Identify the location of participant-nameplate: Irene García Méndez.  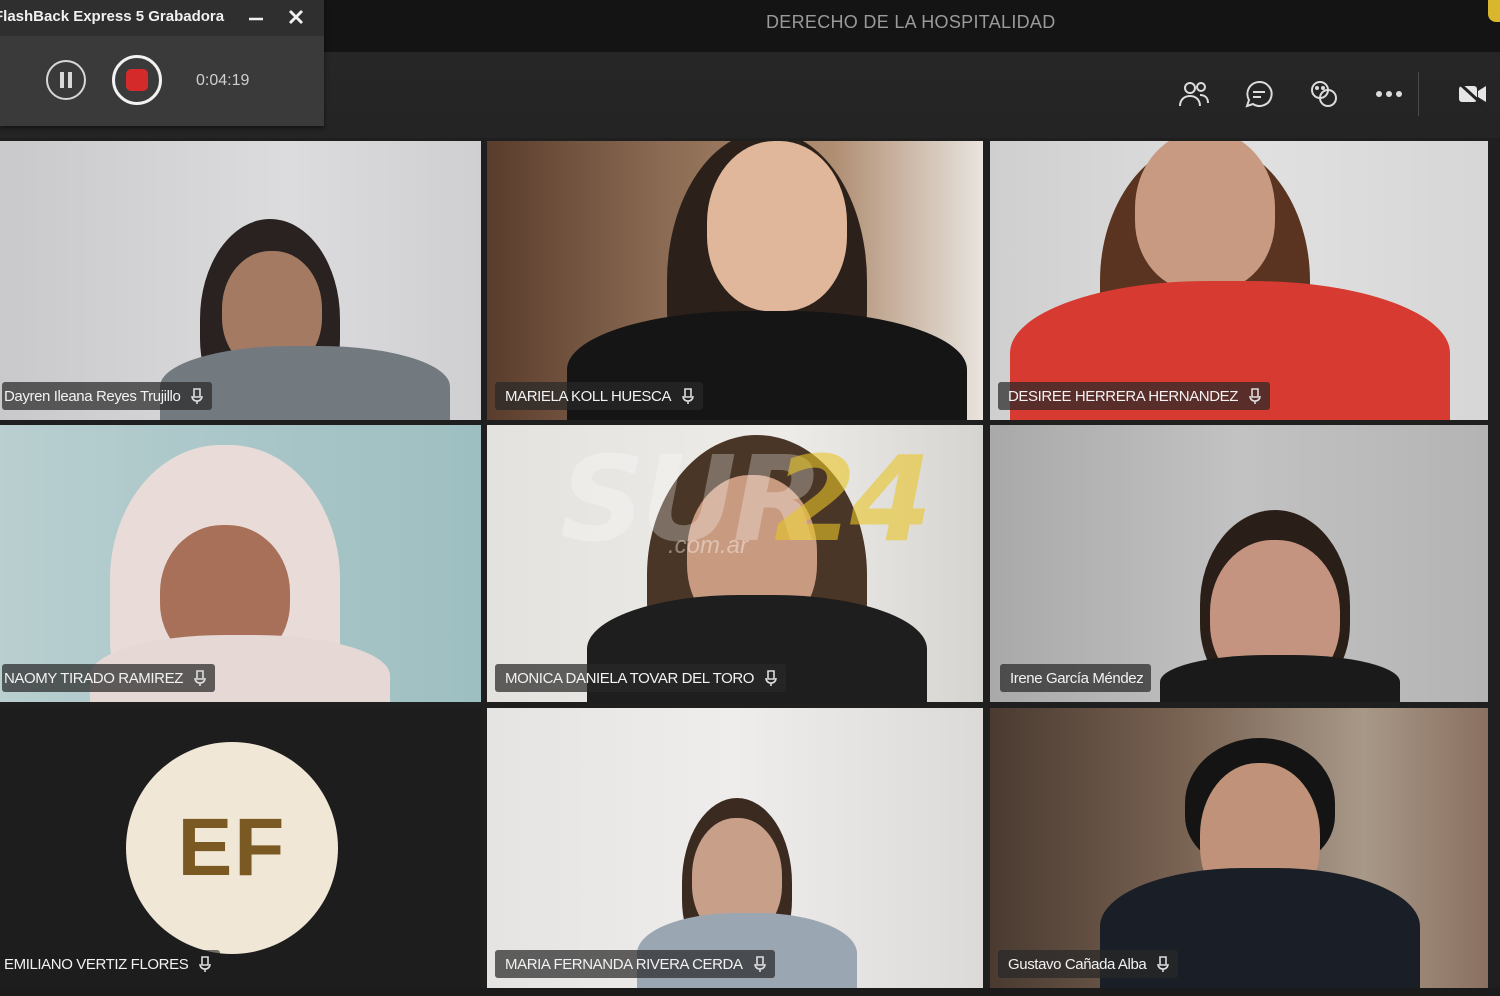
(1076, 678).